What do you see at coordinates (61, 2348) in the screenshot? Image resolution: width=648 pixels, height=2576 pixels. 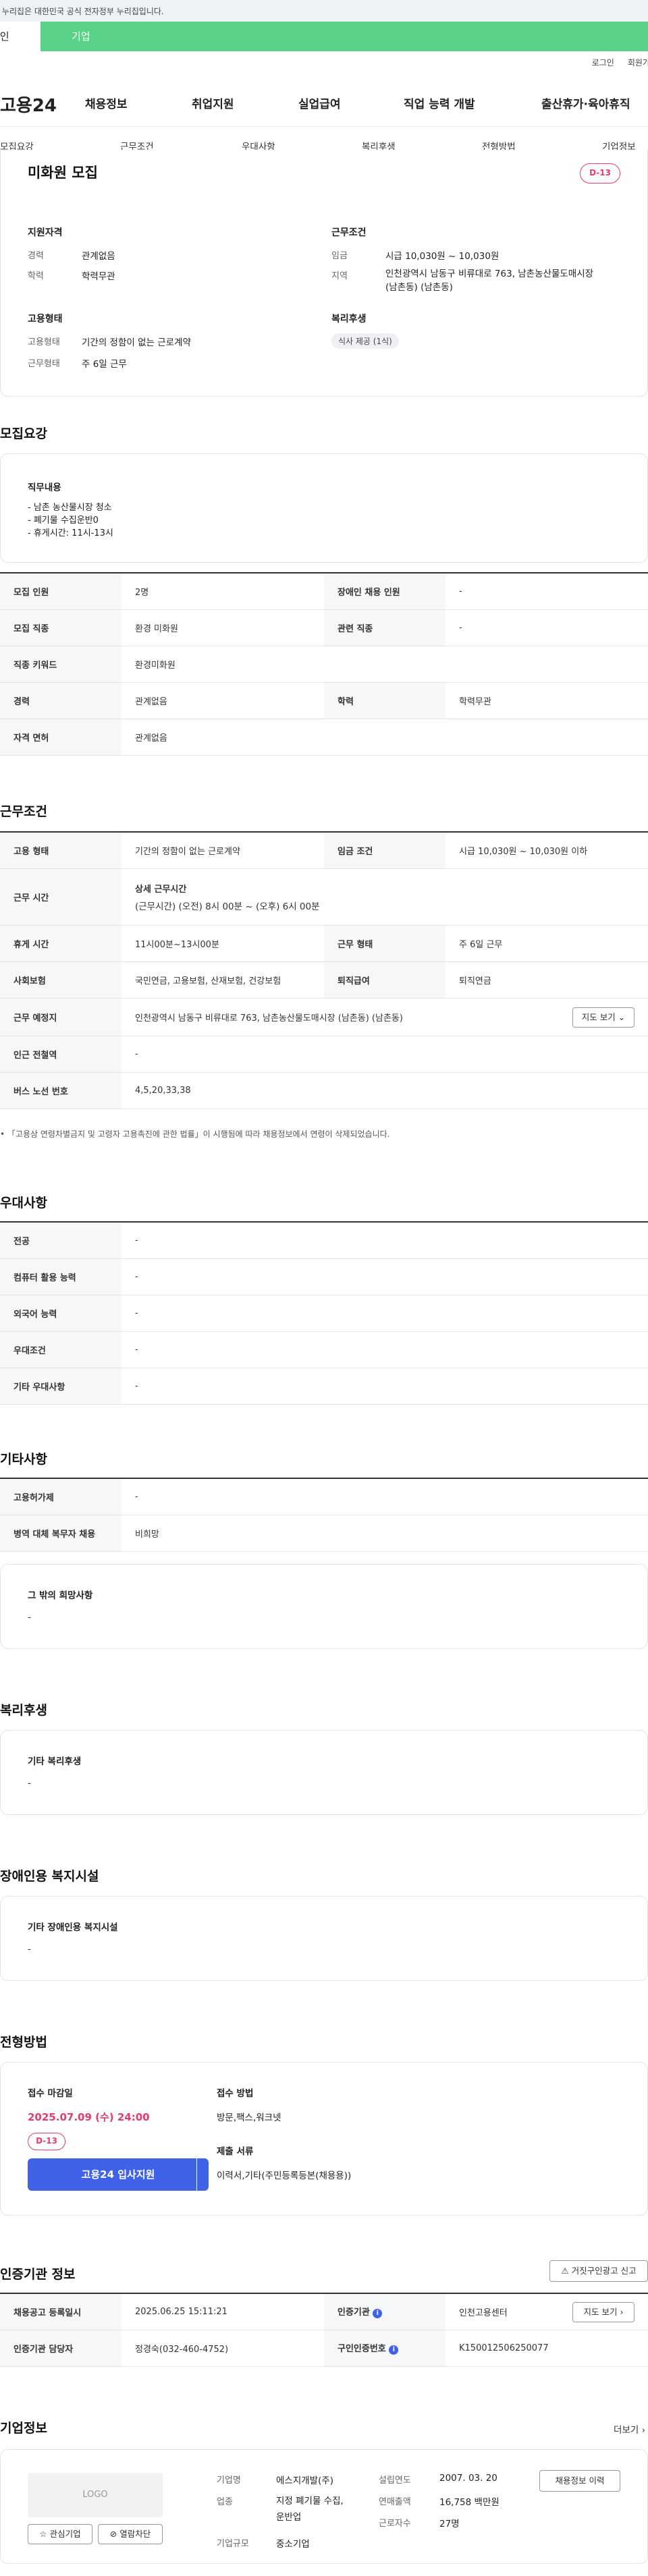 I see `table-key: 인증기관 담당자` at bounding box center [61, 2348].